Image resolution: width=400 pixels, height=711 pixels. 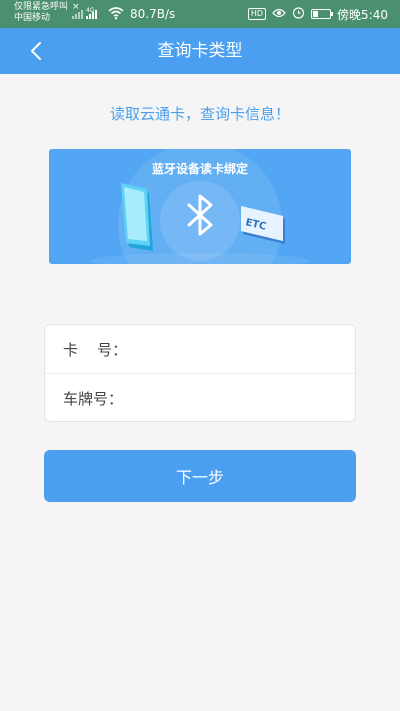 What do you see at coordinates (153, 14) in the screenshot?
I see `network-speed: 80.7B/s` at bounding box center [153, 14].